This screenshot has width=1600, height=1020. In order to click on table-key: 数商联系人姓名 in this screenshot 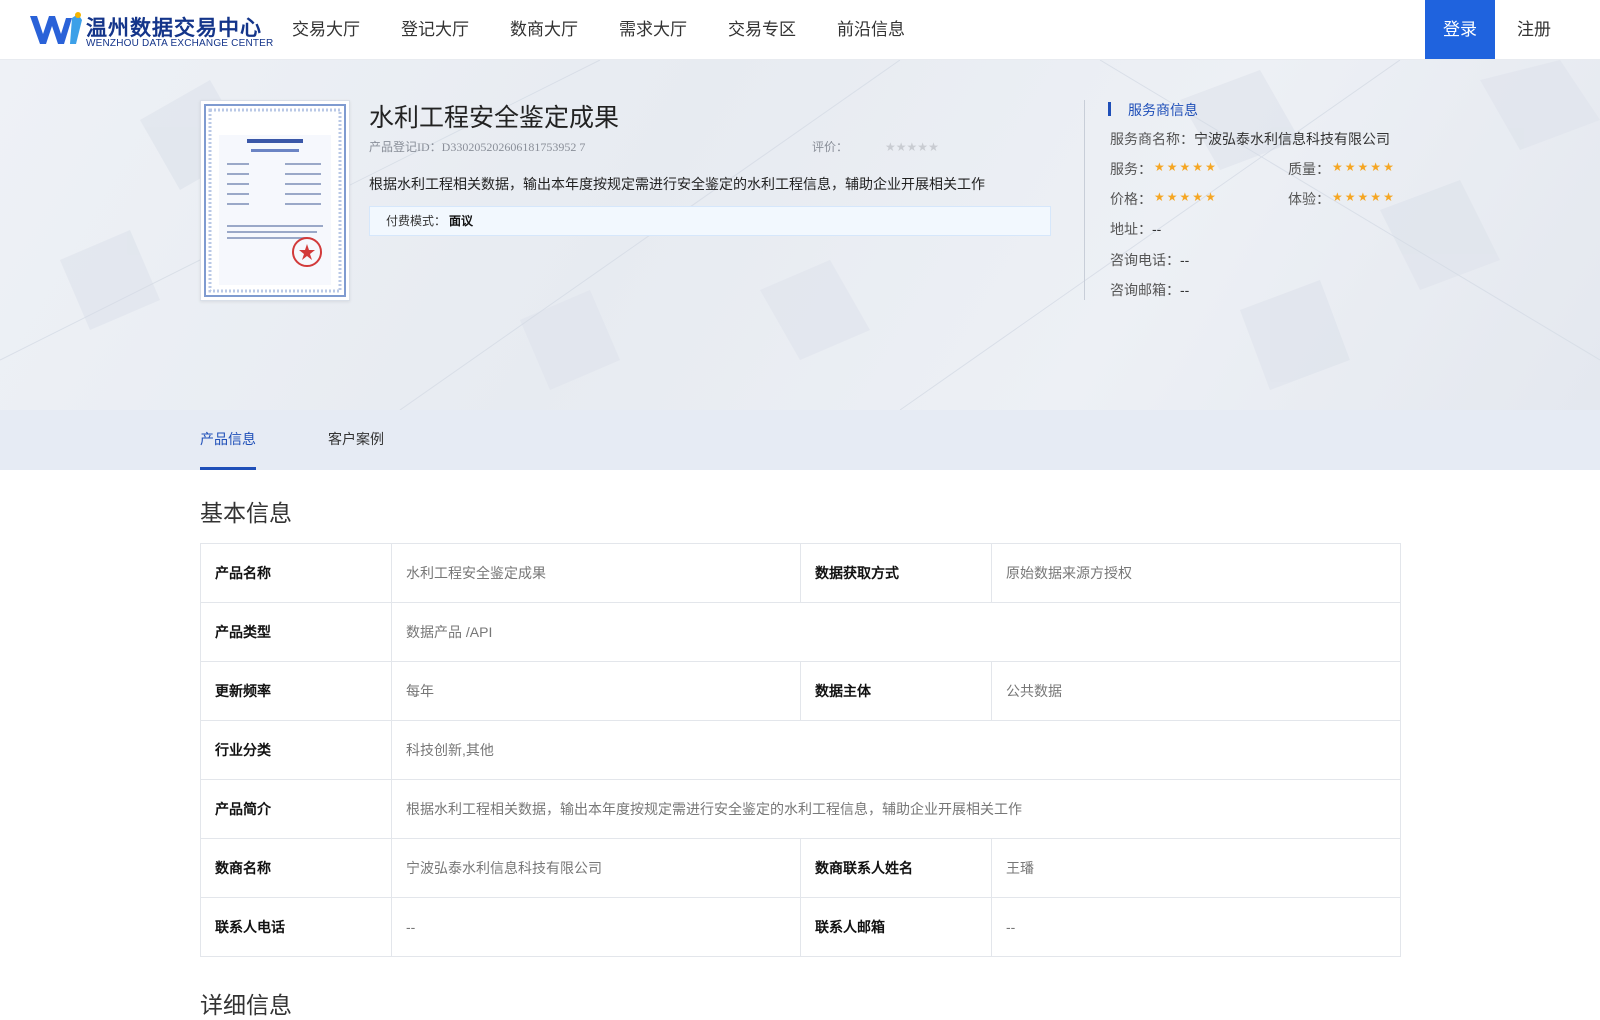, I will do `click(896, 868)`.